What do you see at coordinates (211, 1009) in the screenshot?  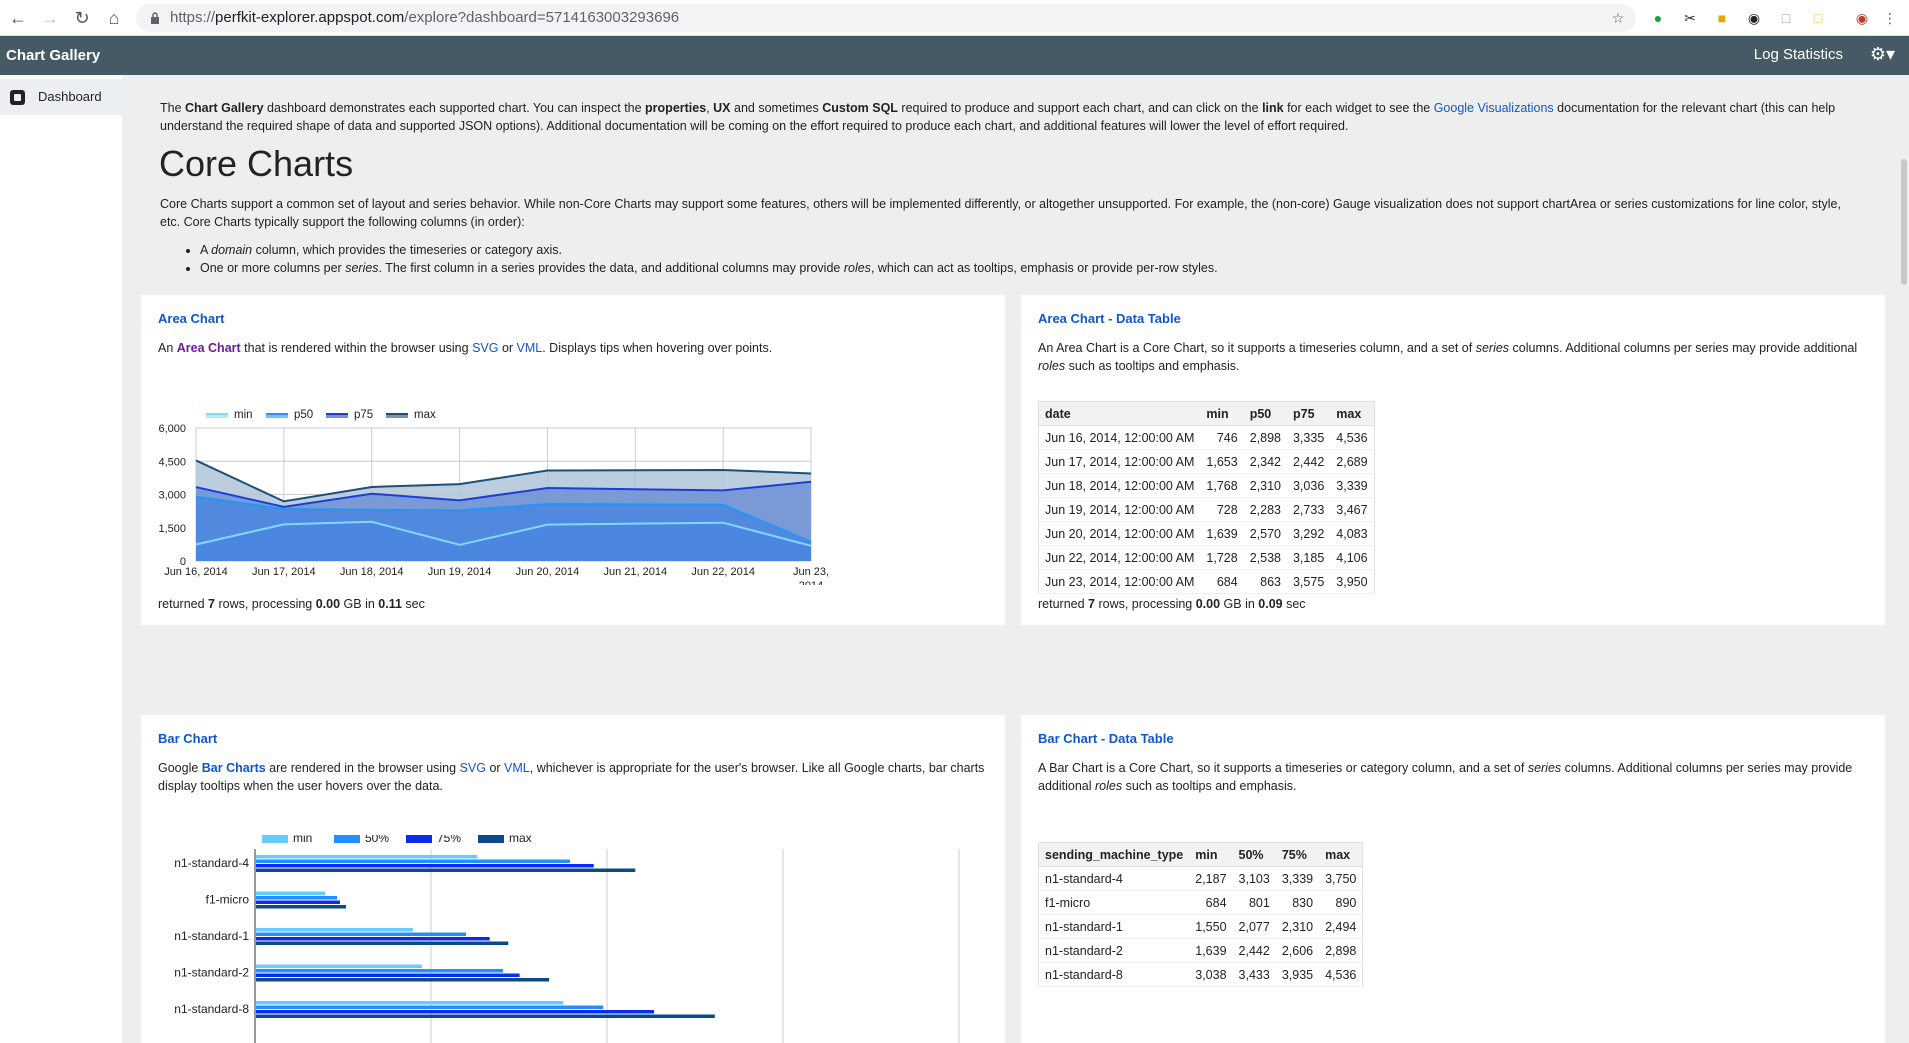 I see `category-label: n1-standard-8` at bounding box center [211, 1009].